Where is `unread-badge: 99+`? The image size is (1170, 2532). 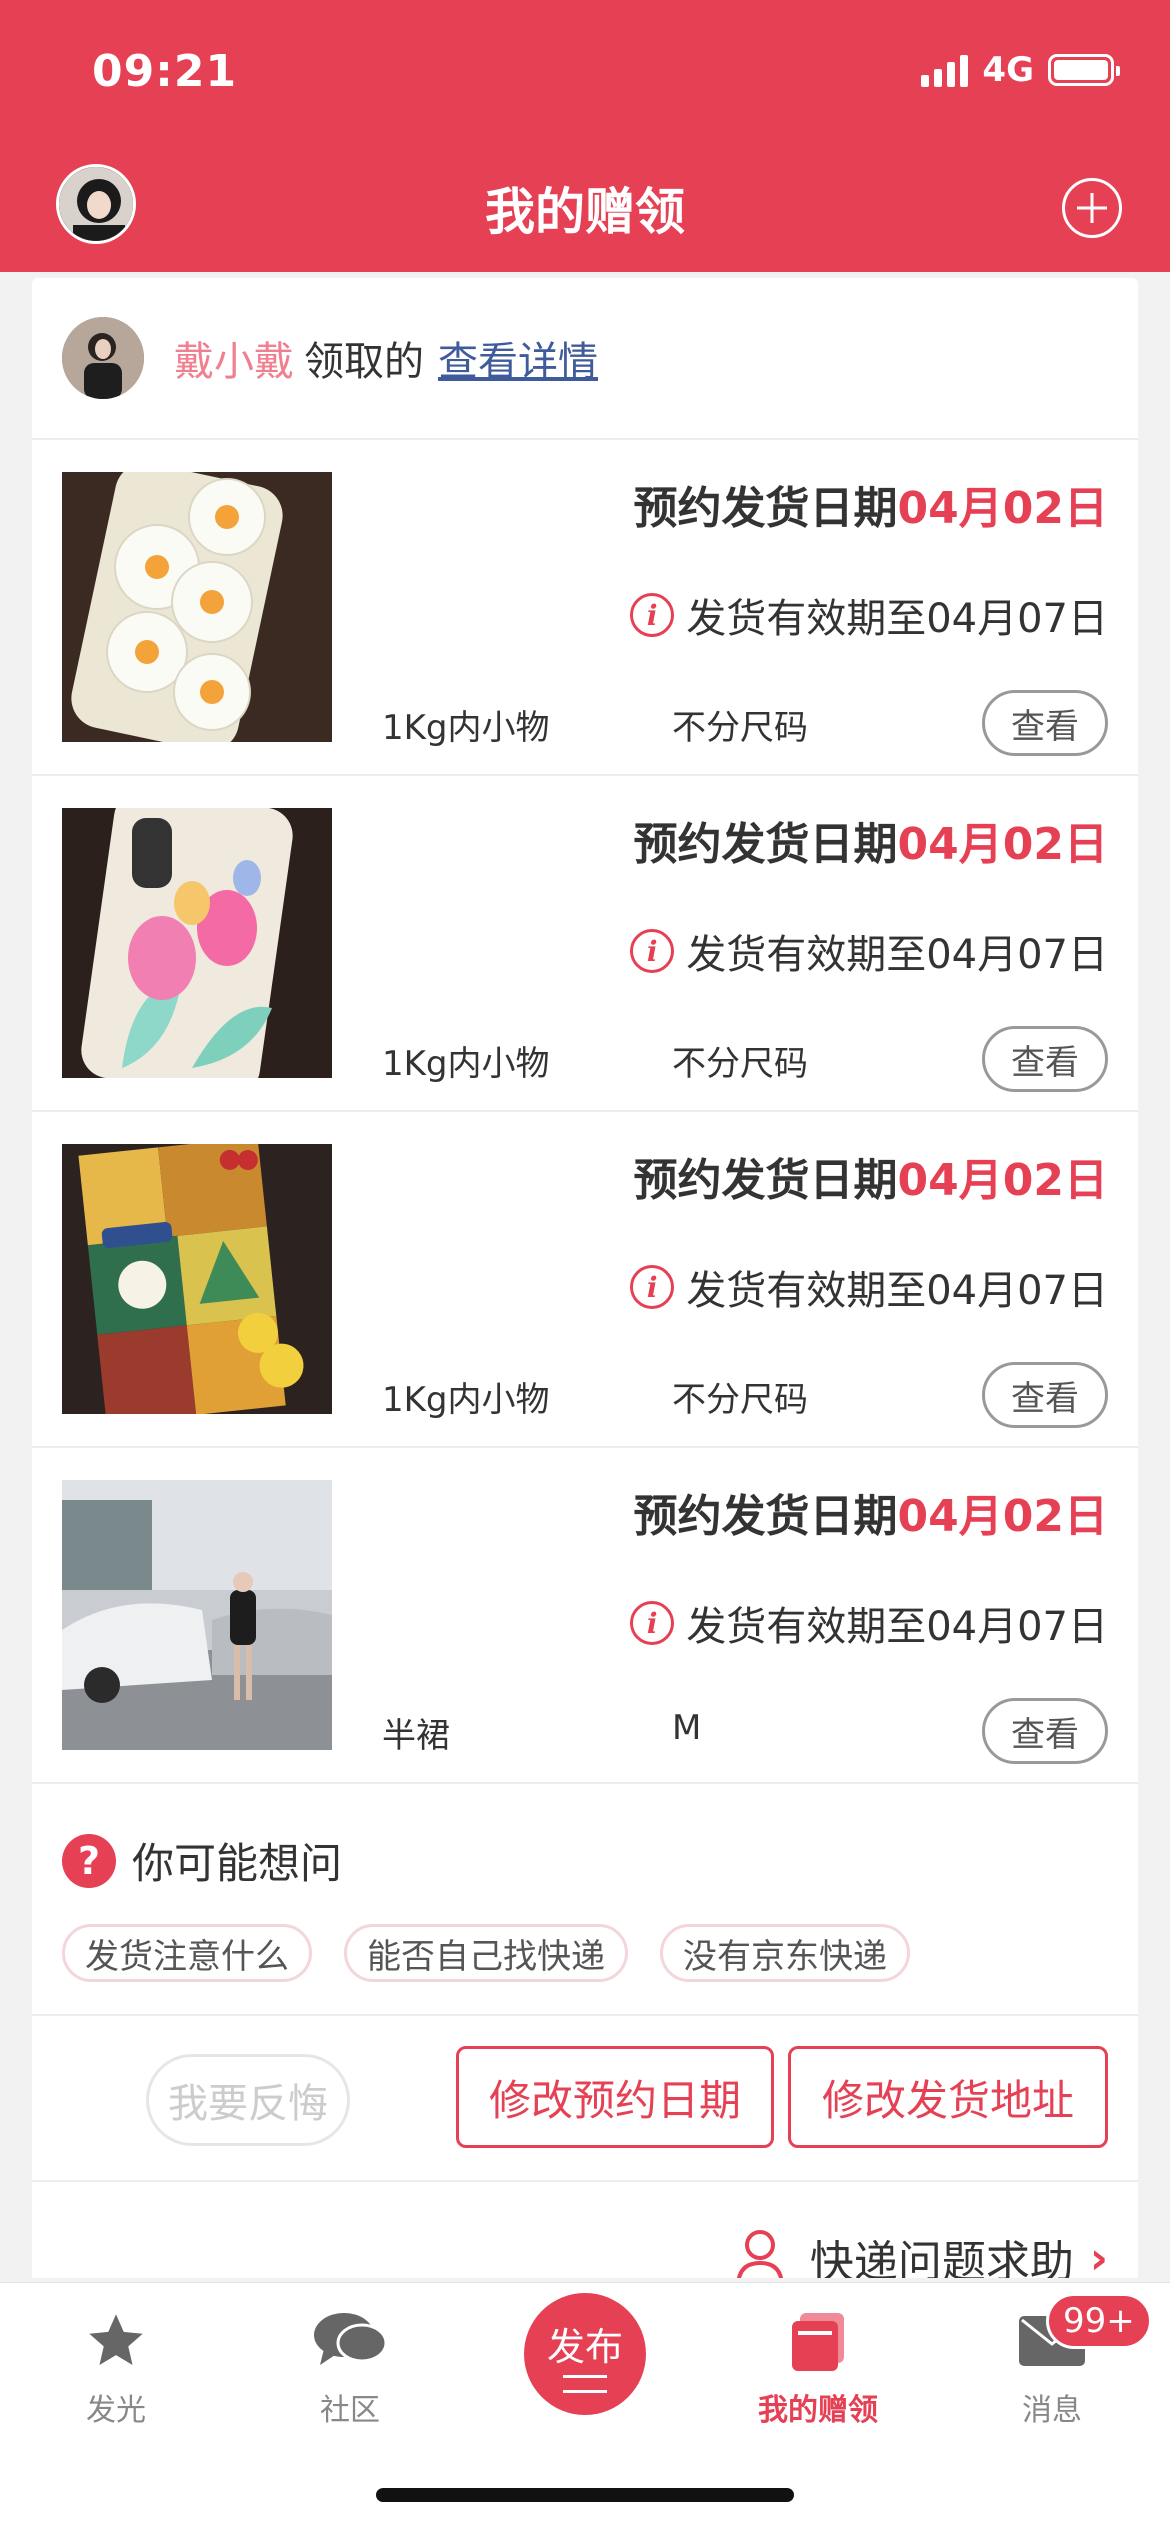
unread-badge: 99+ is located at coordinates (1099, 2321).